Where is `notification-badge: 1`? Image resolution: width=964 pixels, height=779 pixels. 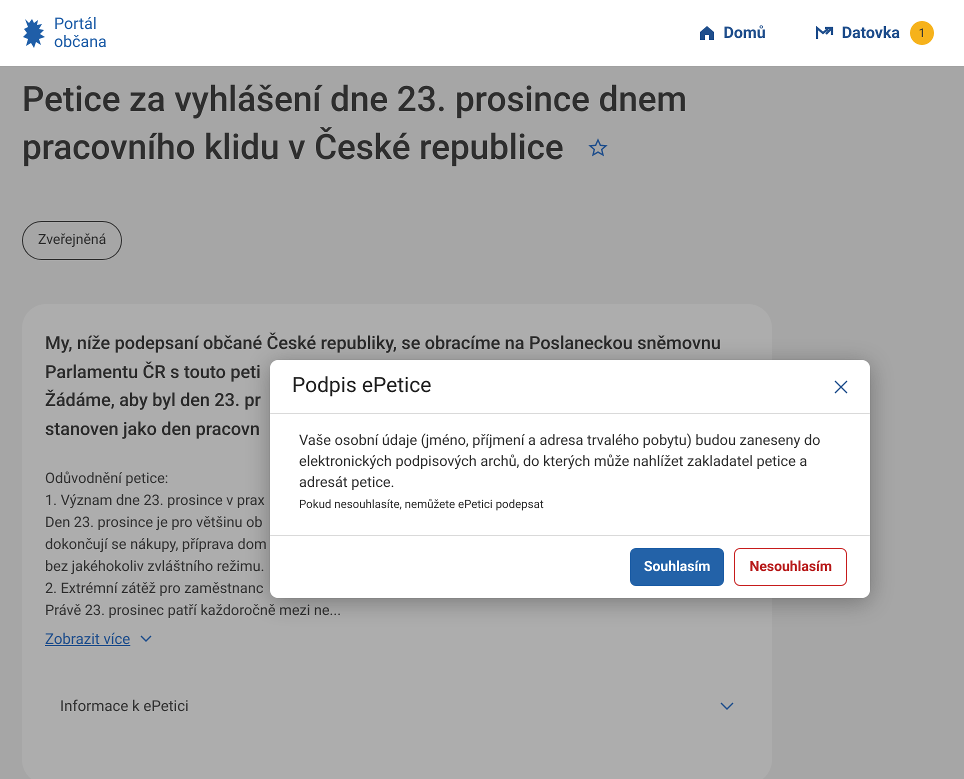 notification-badge: 1 is located at coordinates (922, 33).